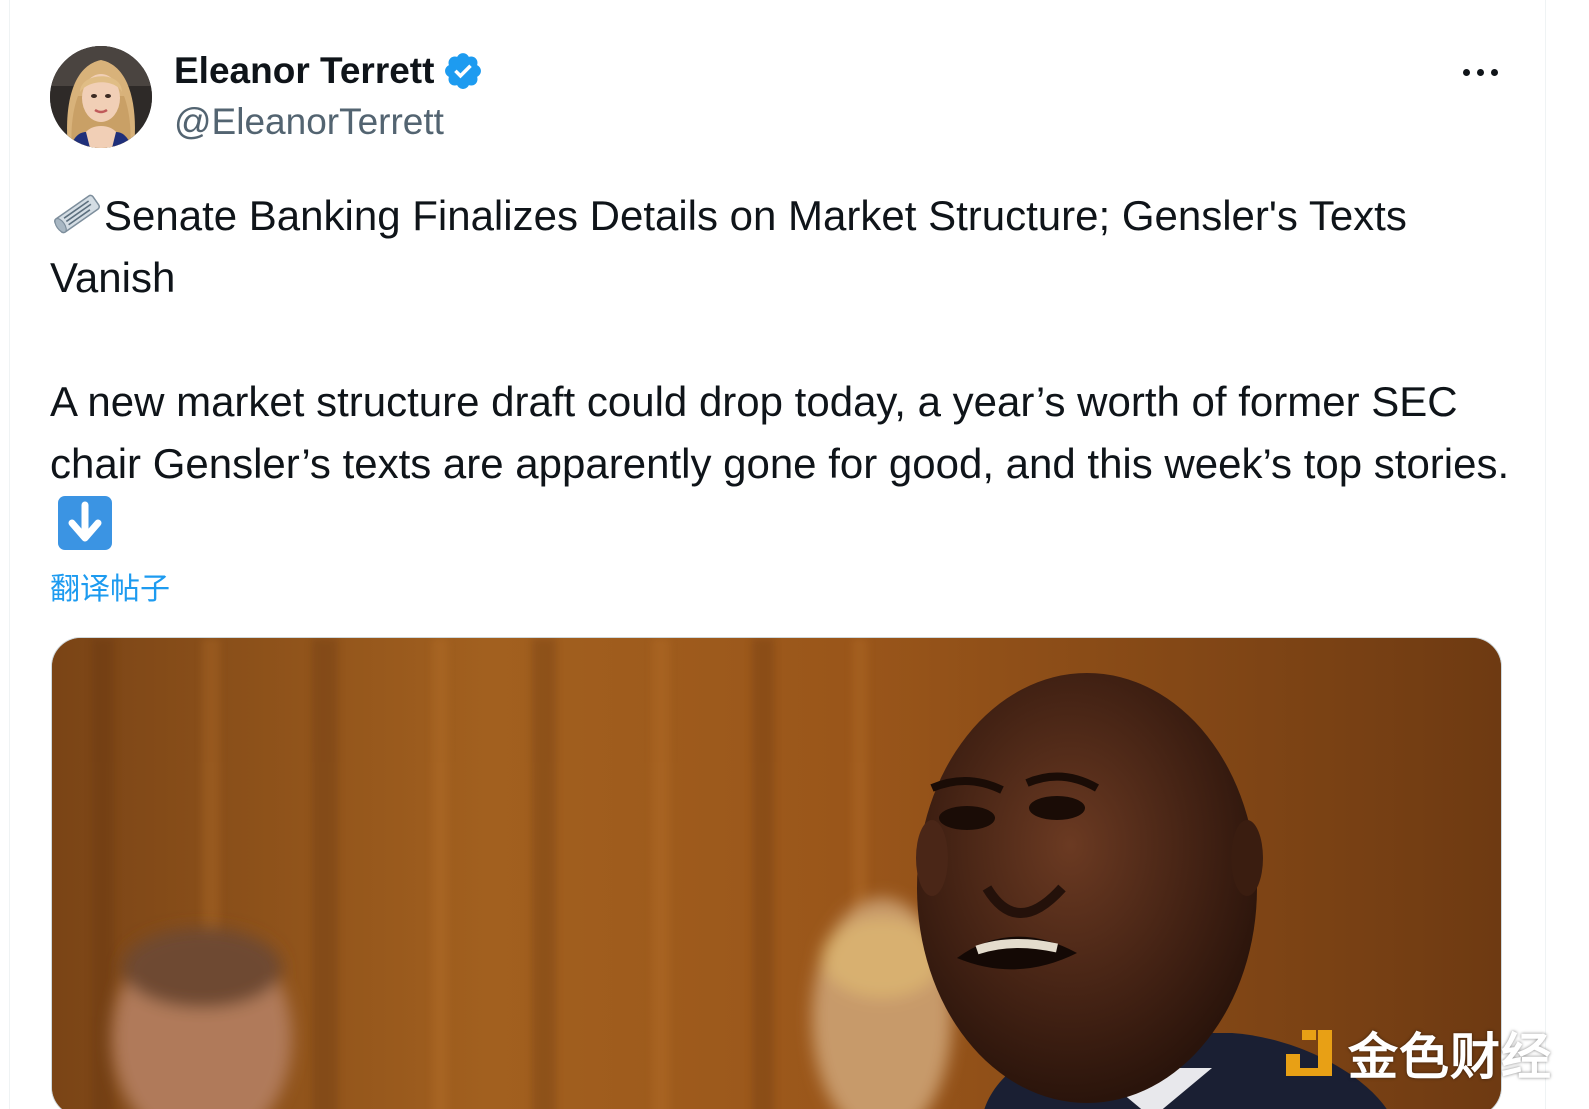  What do you see at coordinates (304, 71) in the screenshot?
I see `author-name: Eleanor Terrett` at bounding box center [304, 71].